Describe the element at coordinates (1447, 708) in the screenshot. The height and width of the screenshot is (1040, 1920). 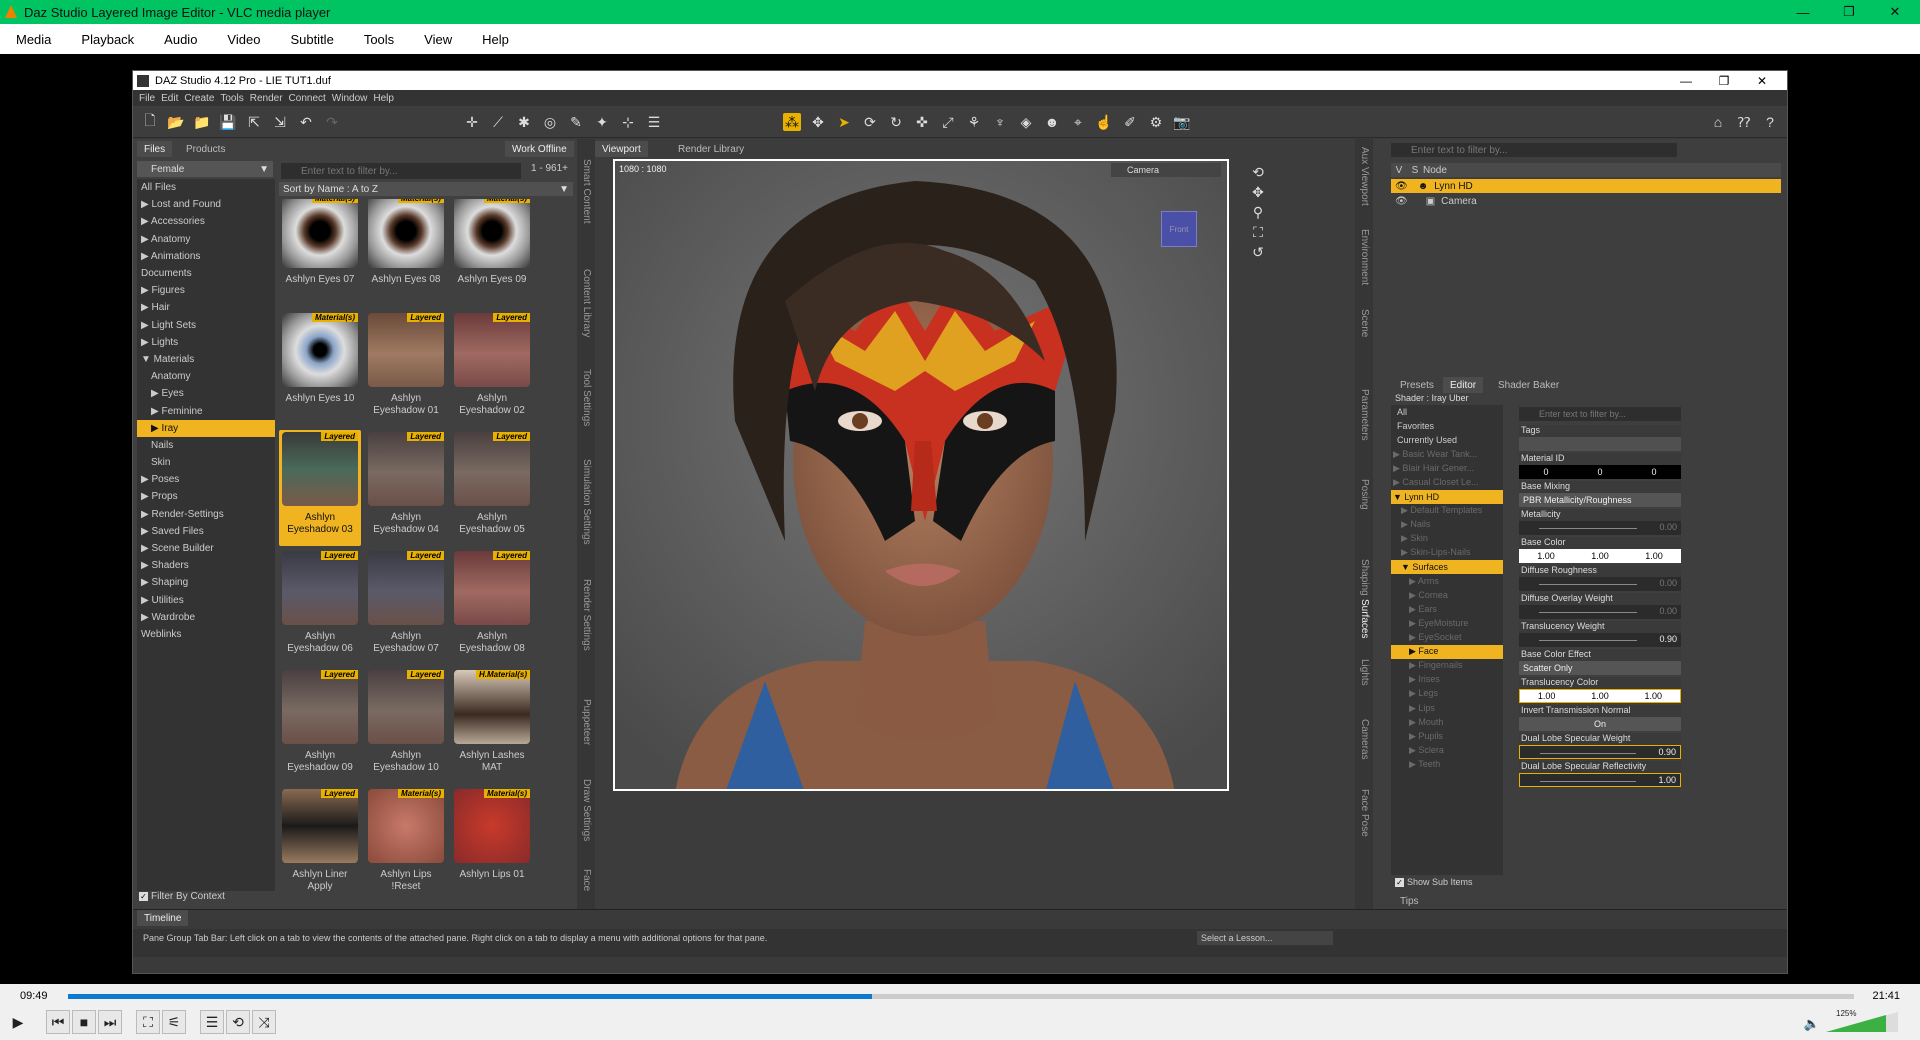
I see `surface-item: ▶ Lips` at that location.